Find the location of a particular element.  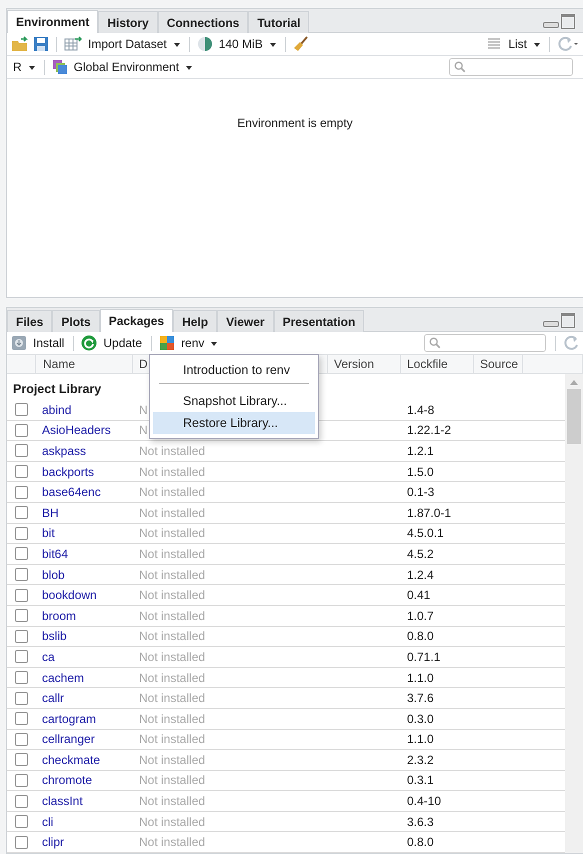

lockfile-version: 3.7.6 is located at coordinates (420, 698).